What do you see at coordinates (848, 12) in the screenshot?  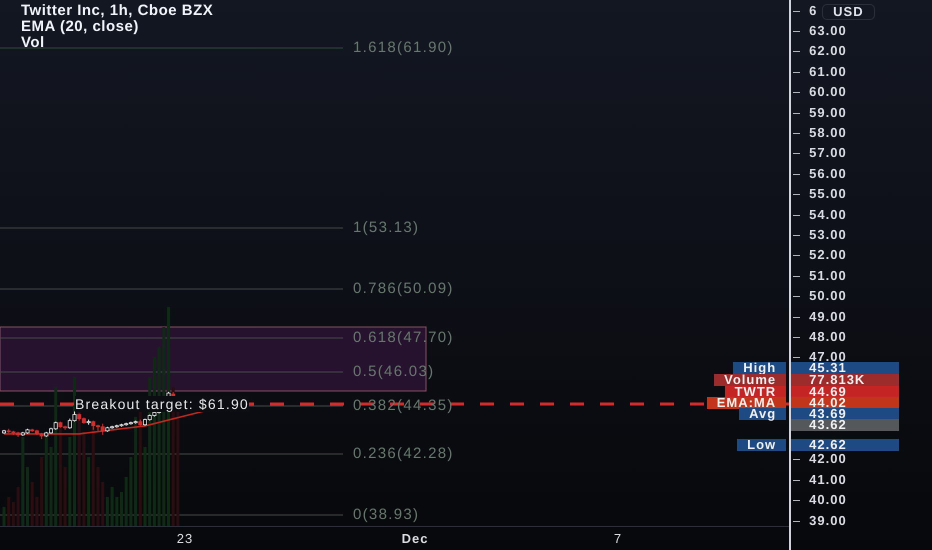 I see `currency-button: USD` at bounding box center [848, 12].